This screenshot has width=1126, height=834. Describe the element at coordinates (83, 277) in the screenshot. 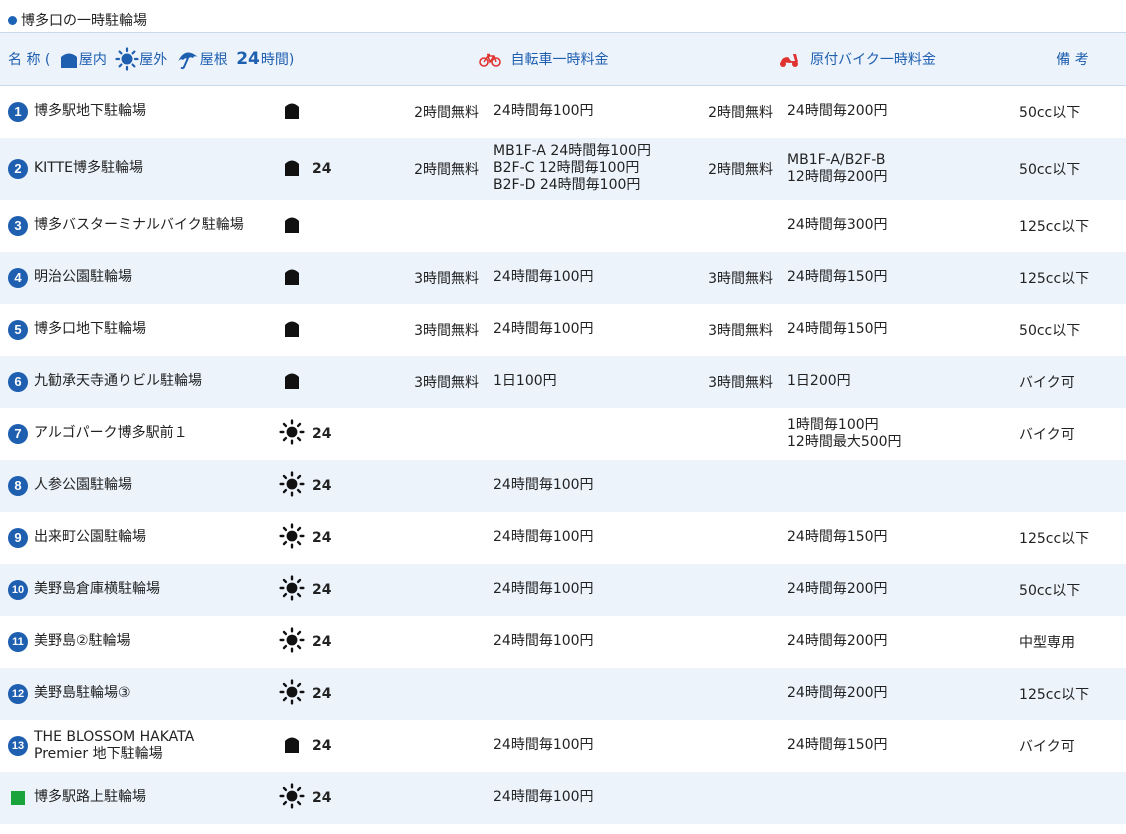

I see `parking-name: 明治公園駐輪場` at that location.